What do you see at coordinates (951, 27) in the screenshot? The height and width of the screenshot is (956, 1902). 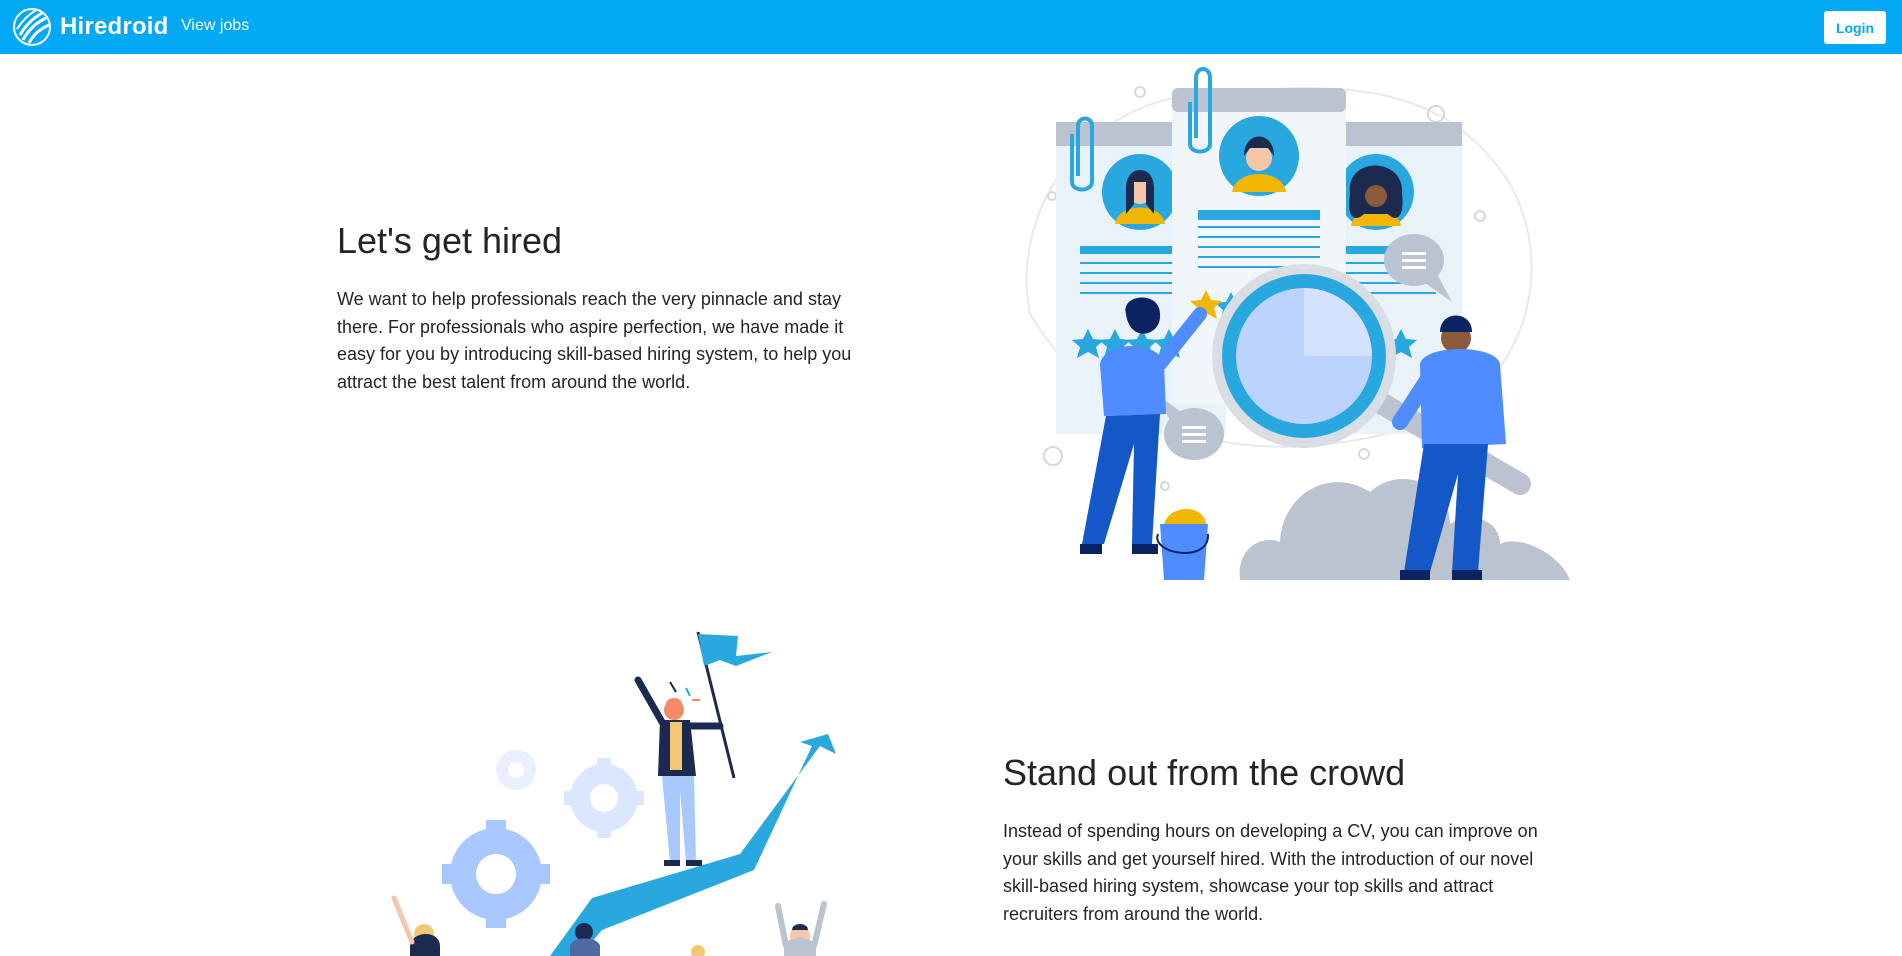 I see `top-navbar: Hiredroid View jobs Login` at bounding box center [951, 27].